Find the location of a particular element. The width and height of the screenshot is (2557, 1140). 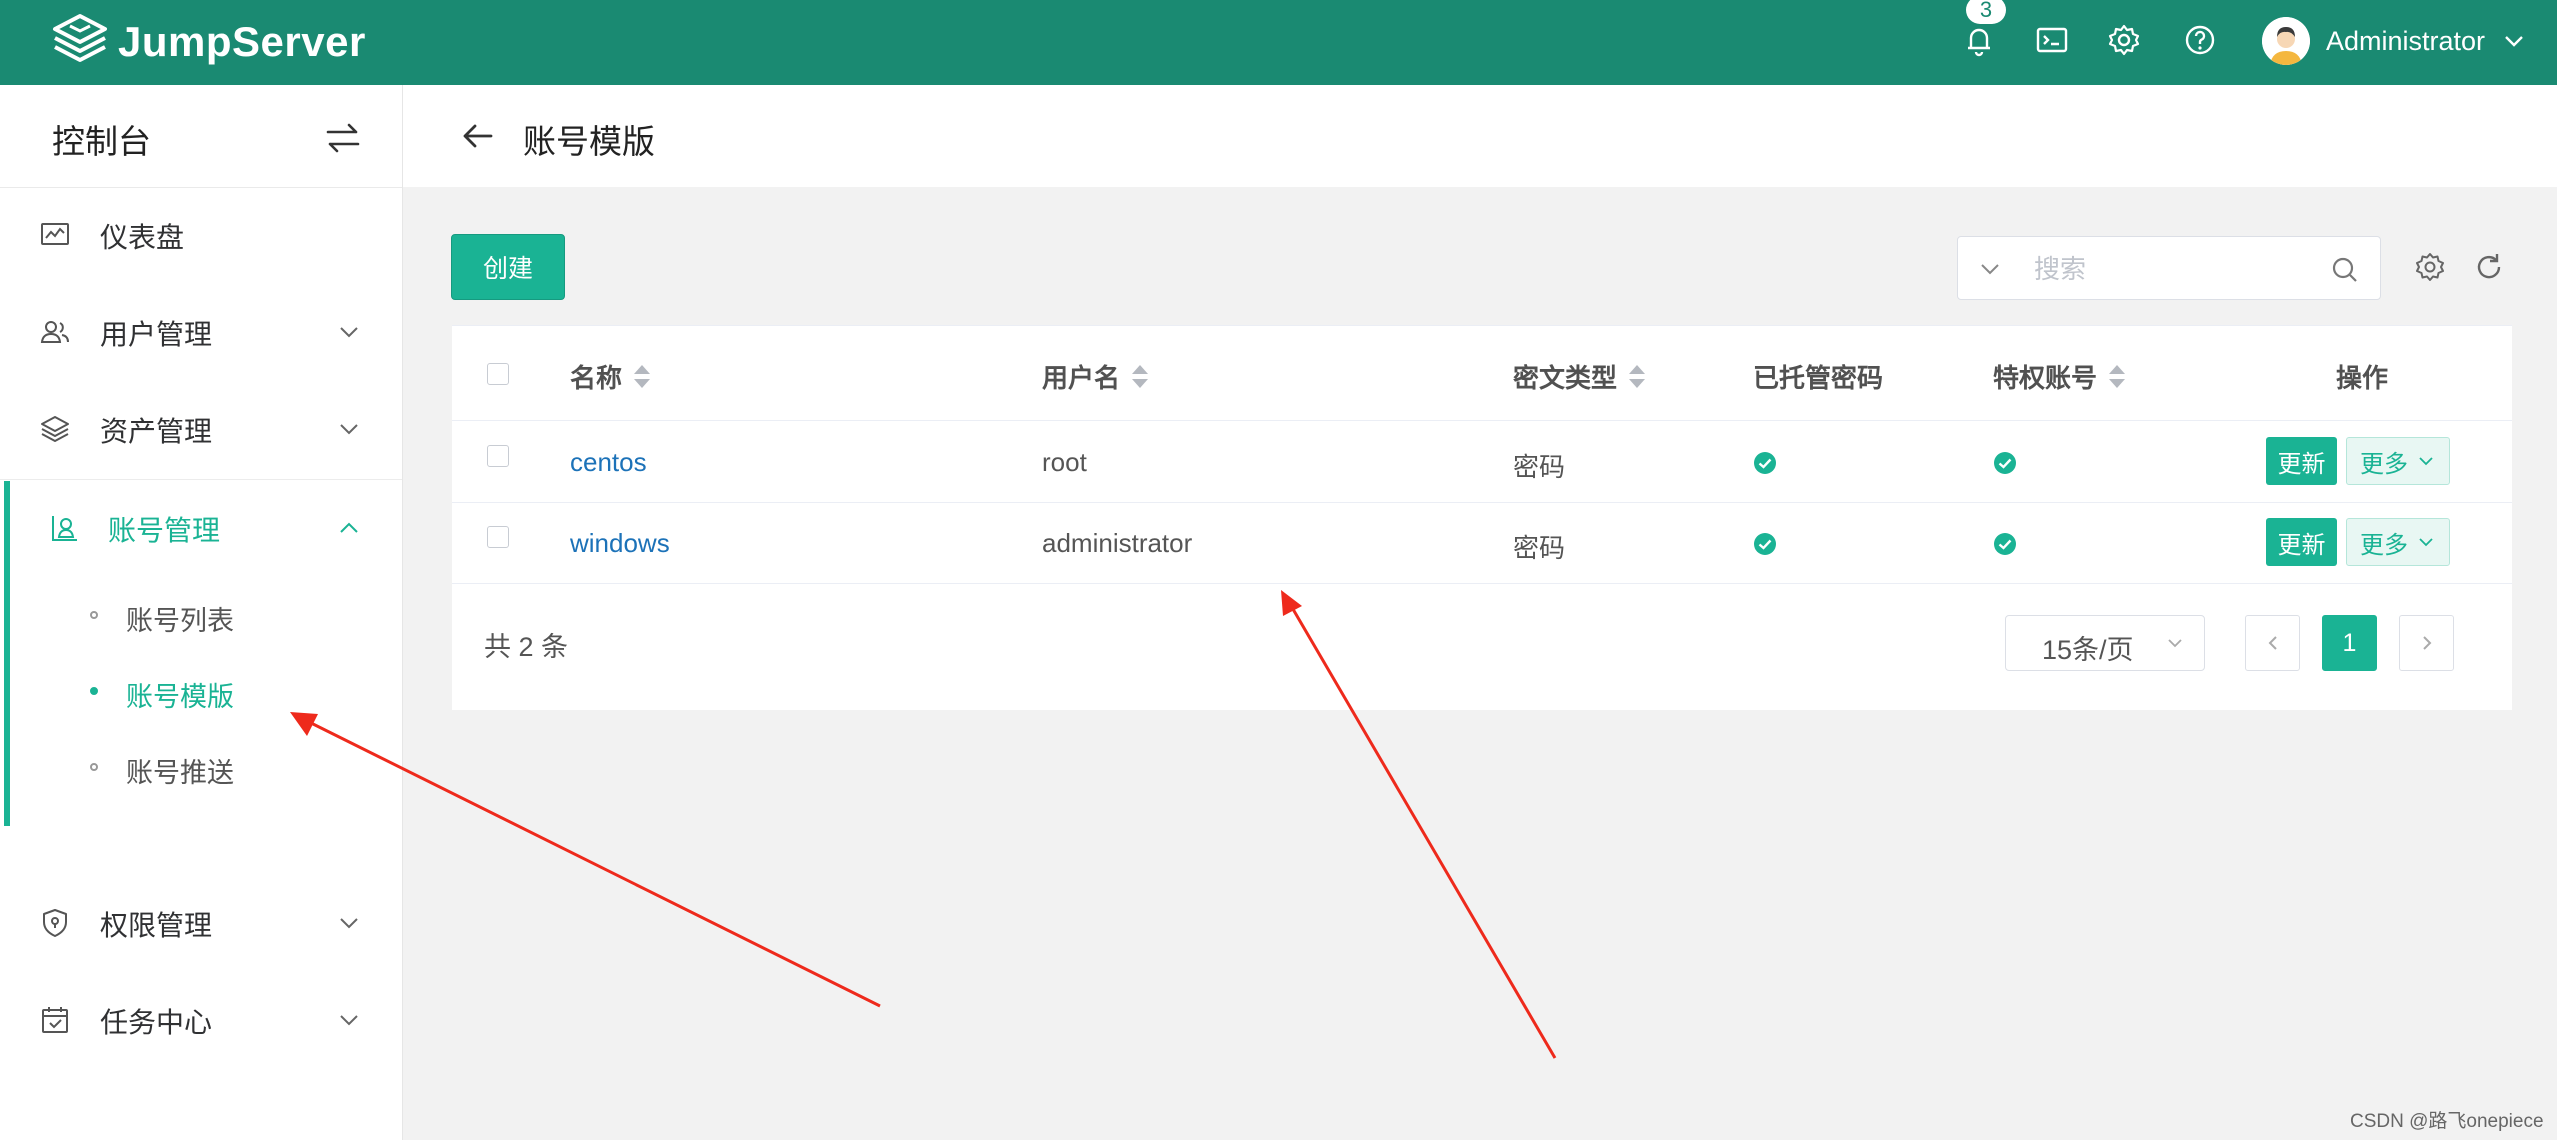

sidebar-item-label: 任务中心 is located at coordinates (156, 1022).